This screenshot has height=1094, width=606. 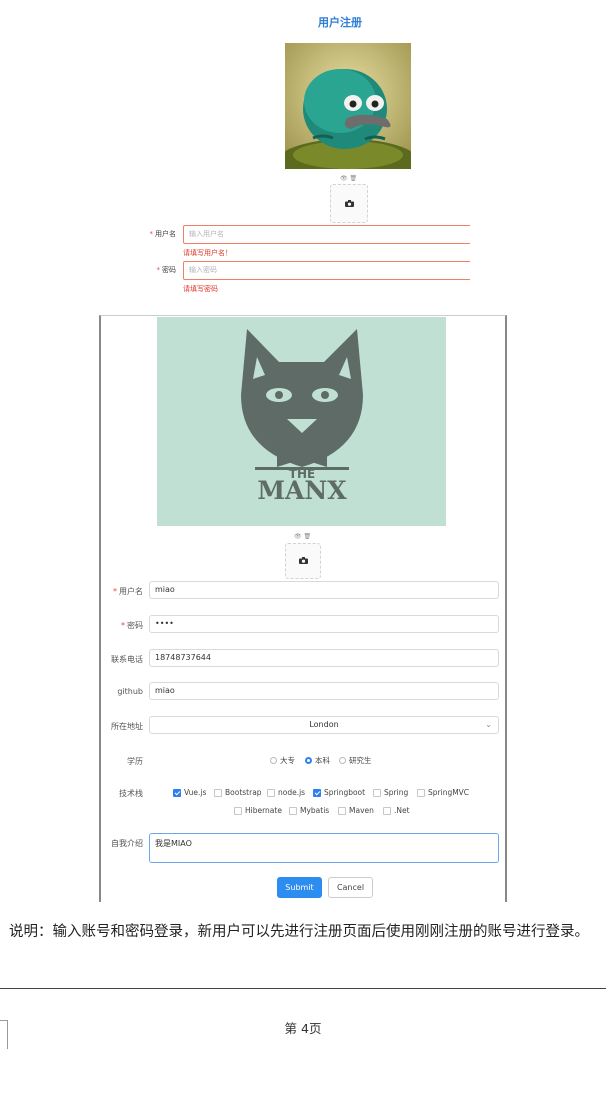 What do you see at coordinates (390, 792) in the screenshot?
I see `checkbox-spring: Spring` at bounding box center [390, 792].